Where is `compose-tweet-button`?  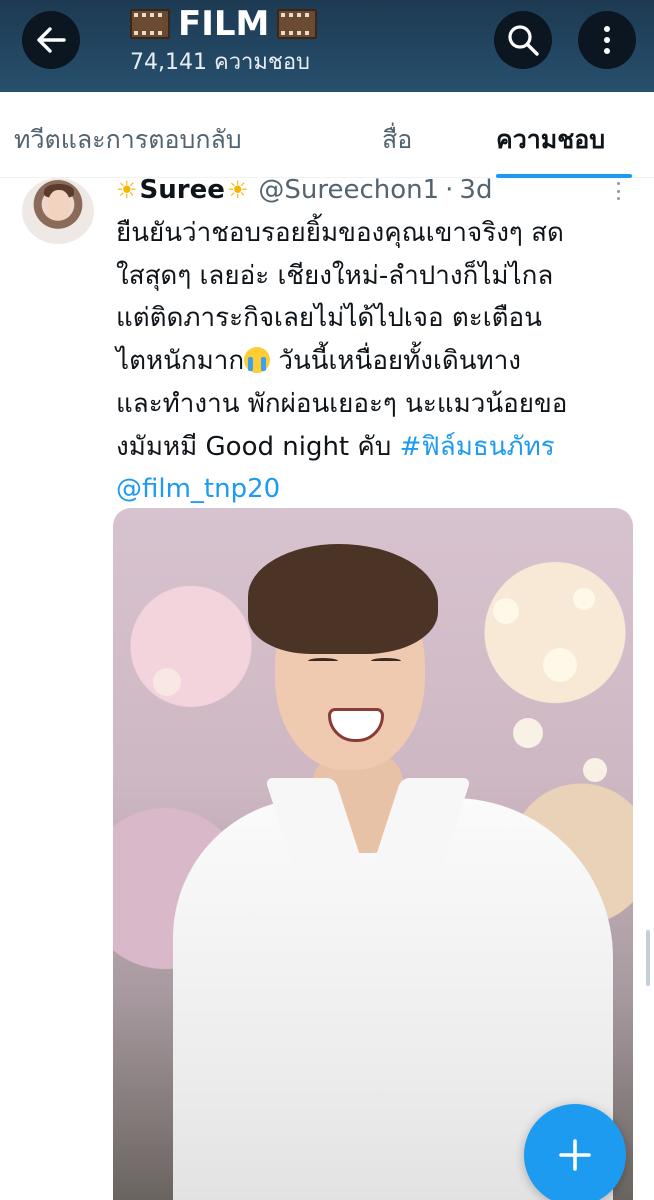 compose-tweet-button is located at coordinates (575, 1152).